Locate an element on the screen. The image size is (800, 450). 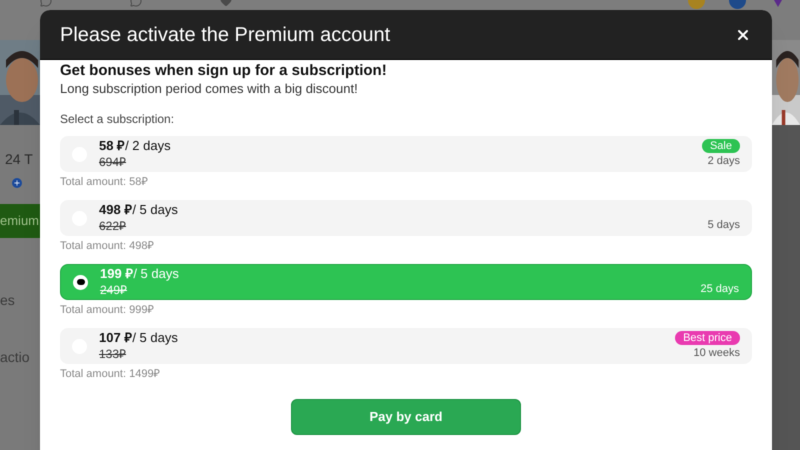
menu-item: actio is located at coordinates (20, 357).